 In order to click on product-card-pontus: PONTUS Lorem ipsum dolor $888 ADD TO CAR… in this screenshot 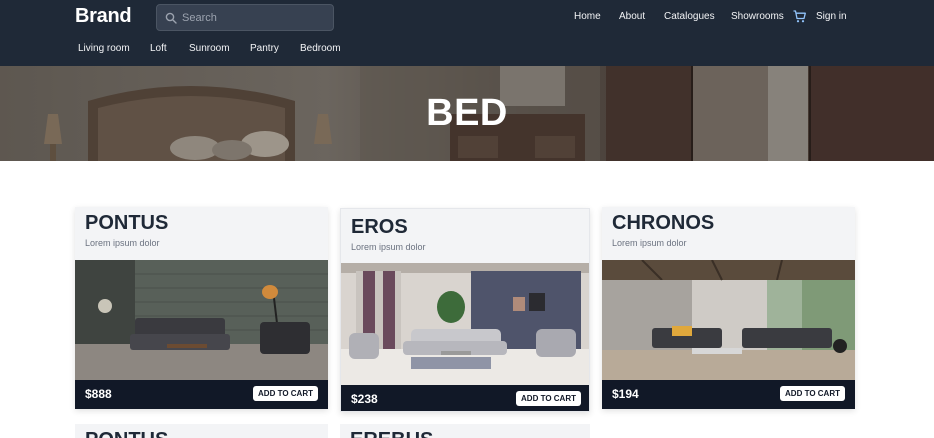, I will do `click(201, 308)`.